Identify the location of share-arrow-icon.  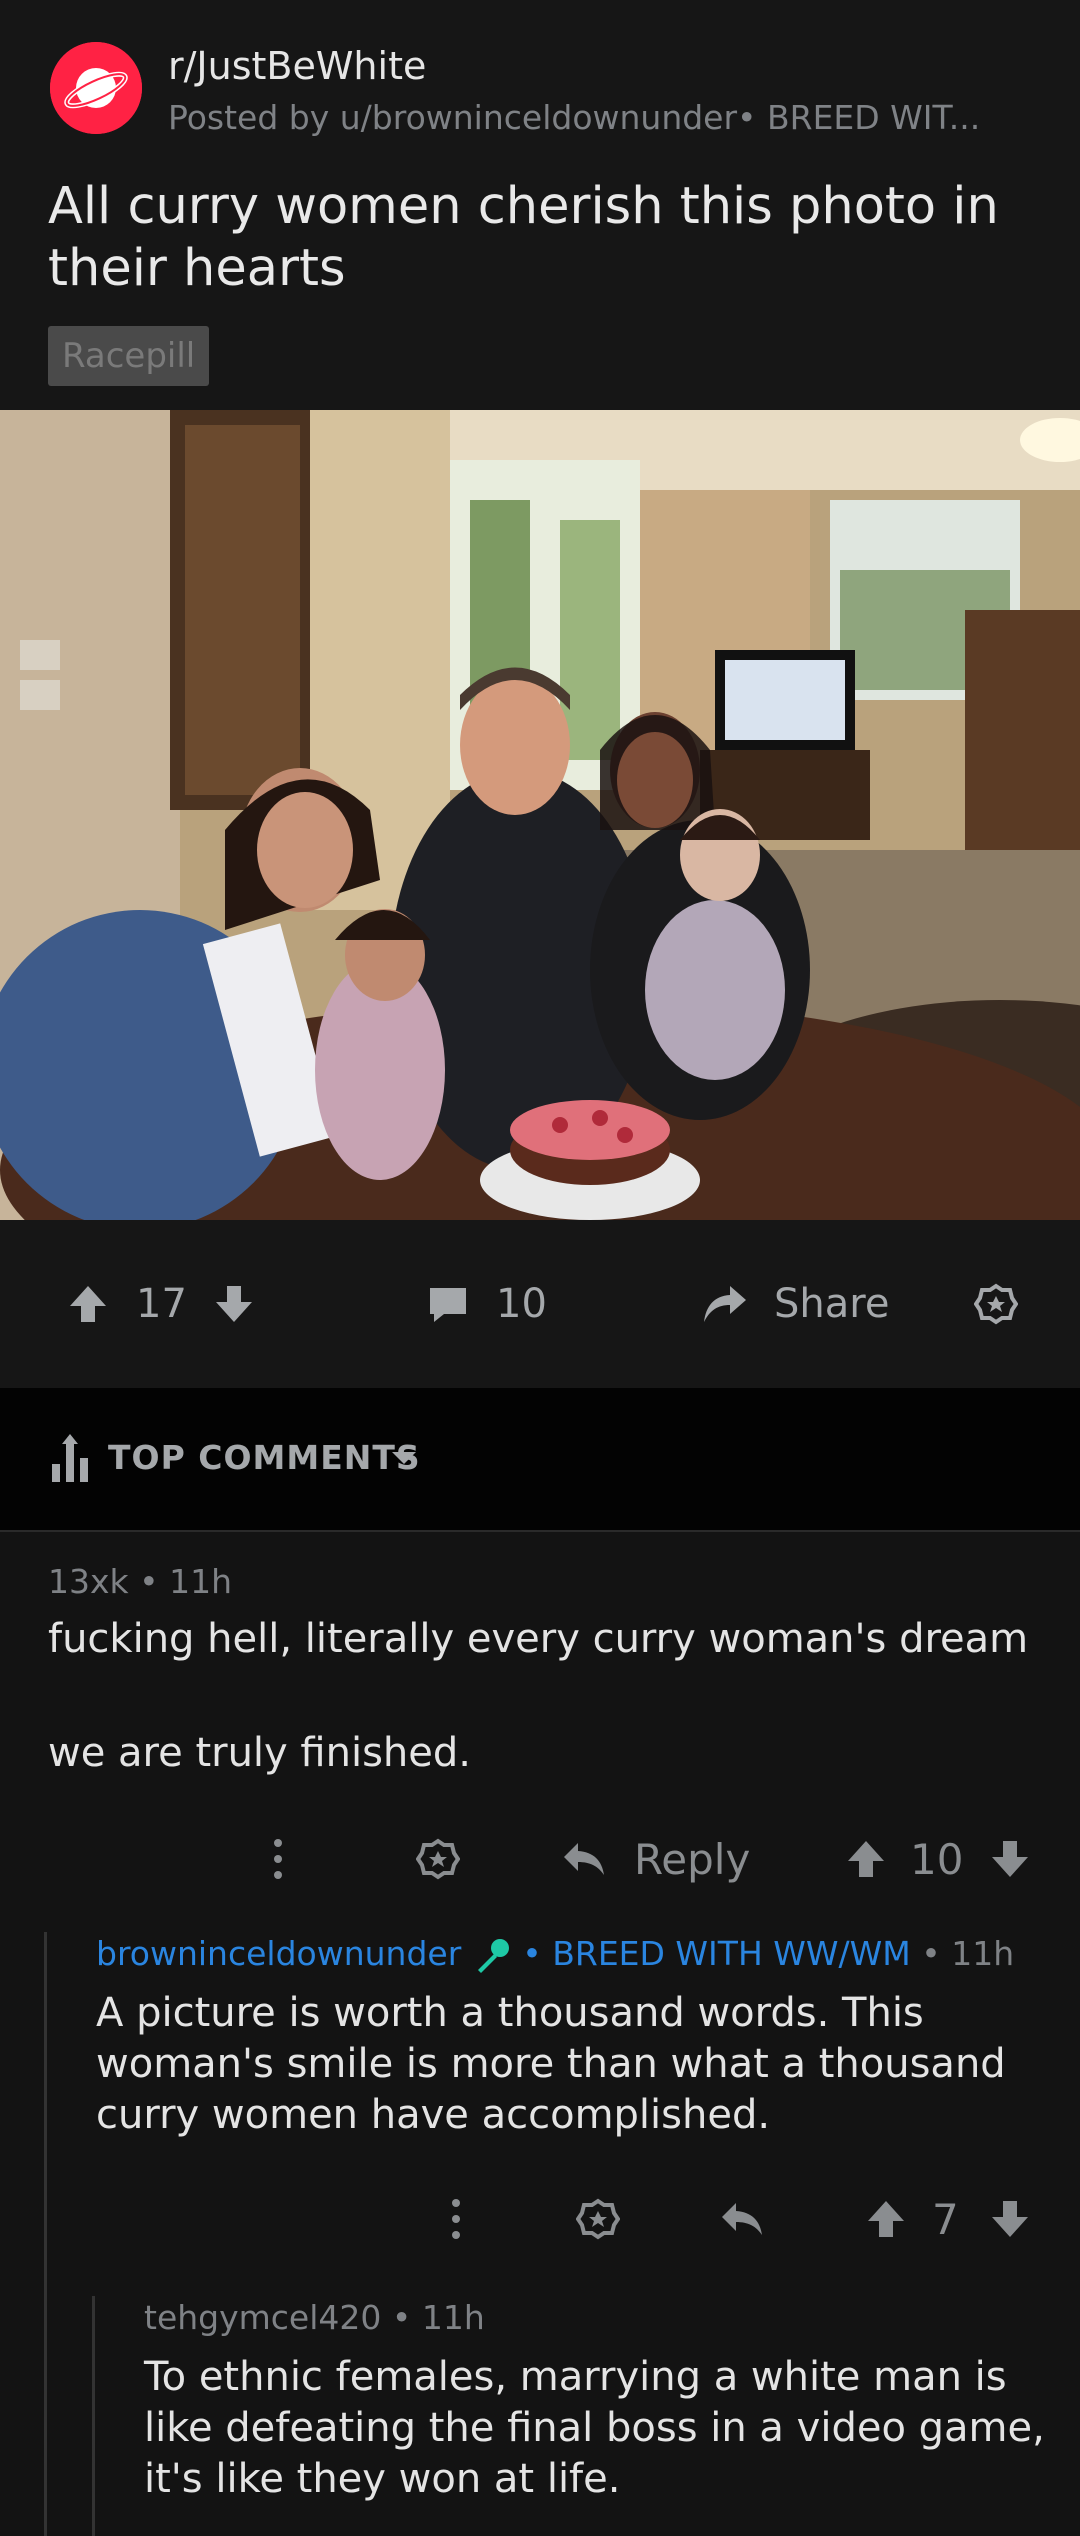
(724, 1304).